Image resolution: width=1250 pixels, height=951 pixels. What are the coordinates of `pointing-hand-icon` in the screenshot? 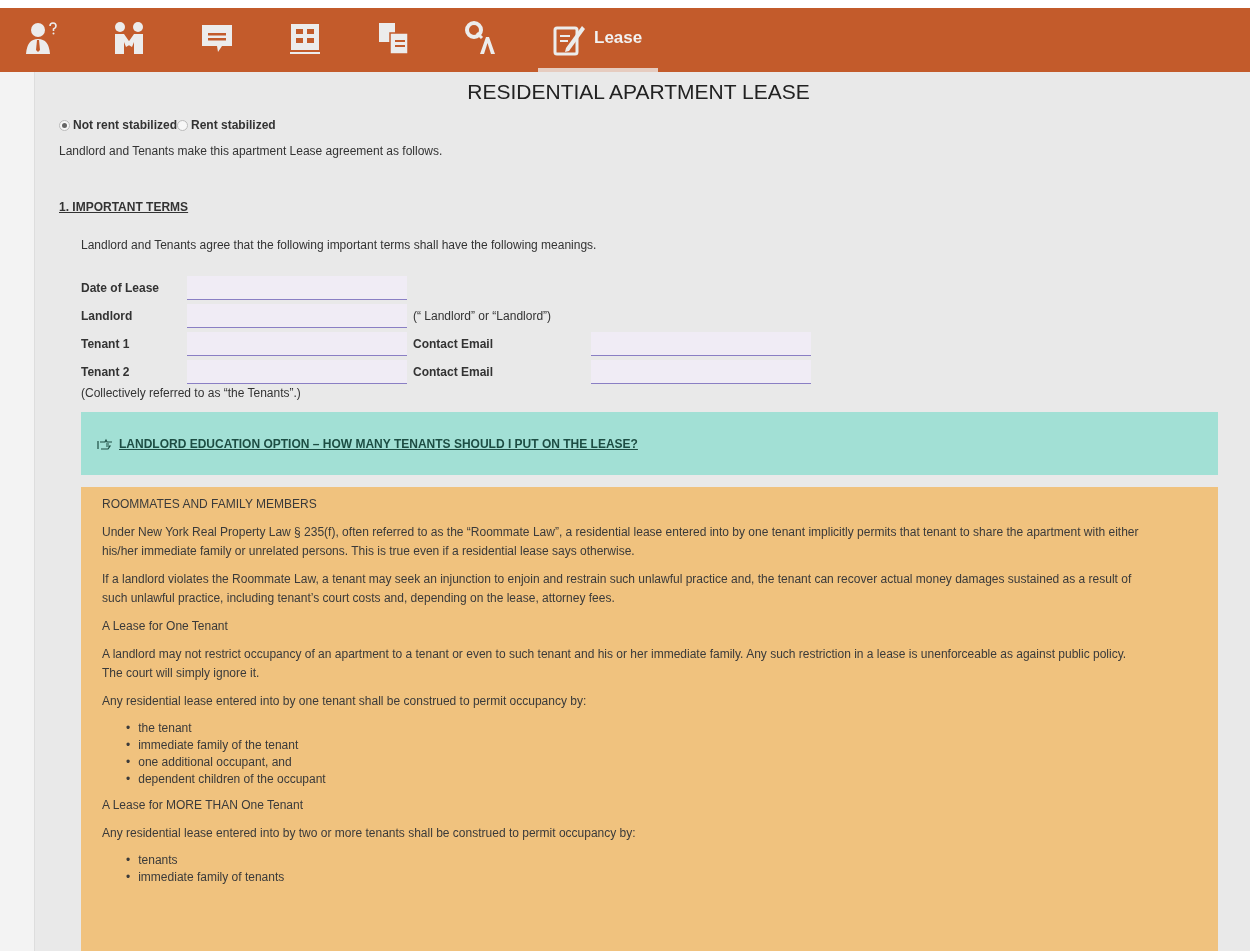 It's located at (105, 443).